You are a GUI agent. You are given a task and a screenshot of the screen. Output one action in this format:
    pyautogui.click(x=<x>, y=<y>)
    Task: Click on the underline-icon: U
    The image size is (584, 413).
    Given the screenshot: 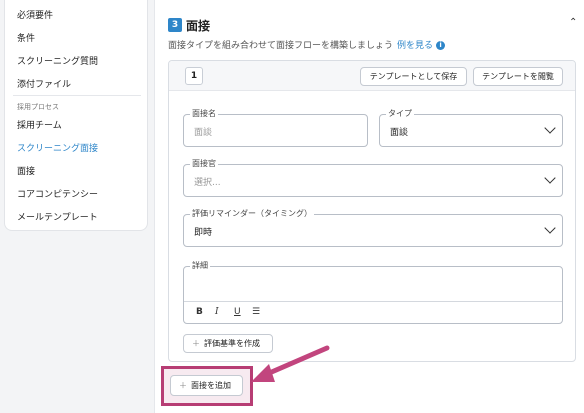 What is the action you would take?
    pyautogui.click(x=237, y=312)
    